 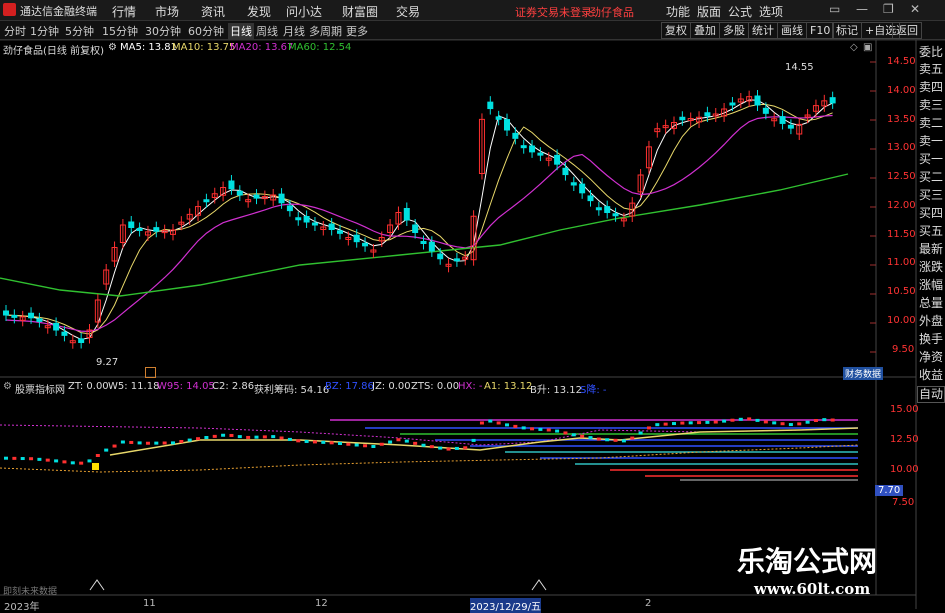 I want to click on order-panel-item: 卖一, so click(x=931, y=141).